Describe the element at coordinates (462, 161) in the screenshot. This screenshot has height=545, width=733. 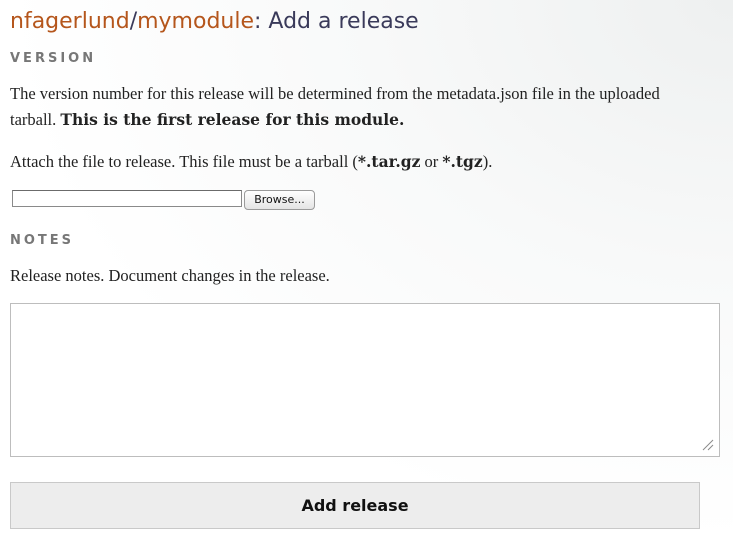
I see `tgz-extension: *.tgz` at that location.